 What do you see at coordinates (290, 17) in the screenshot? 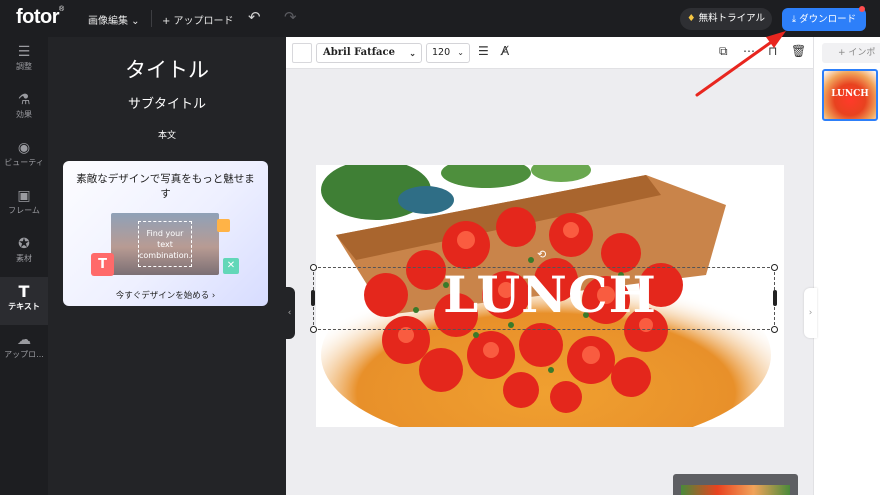
I see `redo-icon: ↷` at bounding box center [290, 17].